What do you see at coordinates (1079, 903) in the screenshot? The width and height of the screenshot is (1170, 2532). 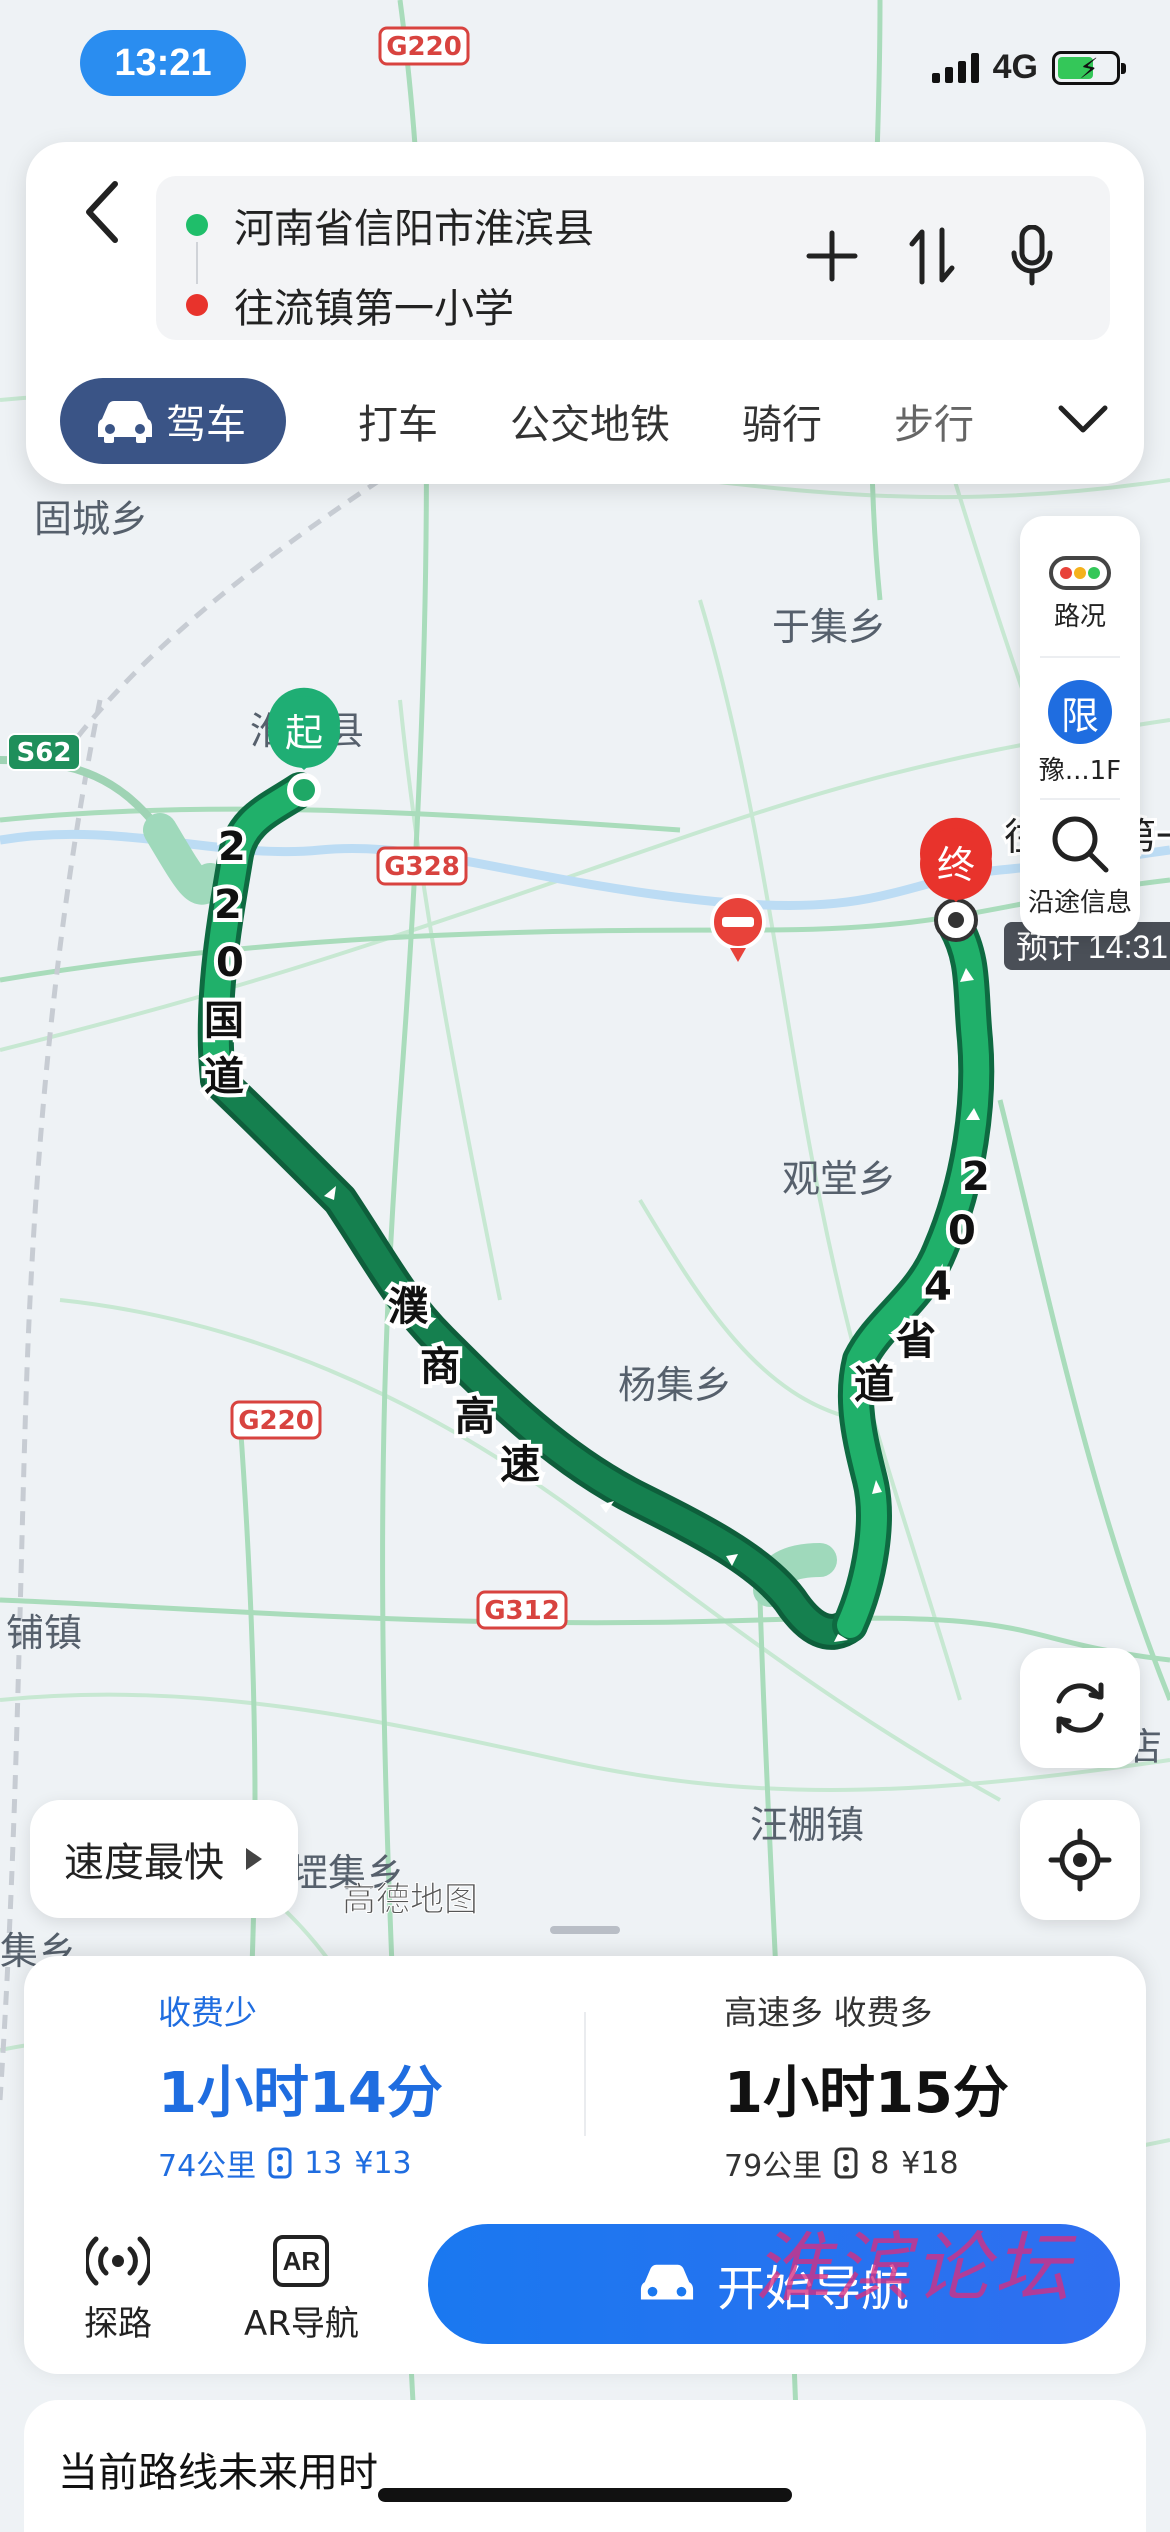 I see `along-route-label: 沿途信息` at bounding box center [1079, 903].